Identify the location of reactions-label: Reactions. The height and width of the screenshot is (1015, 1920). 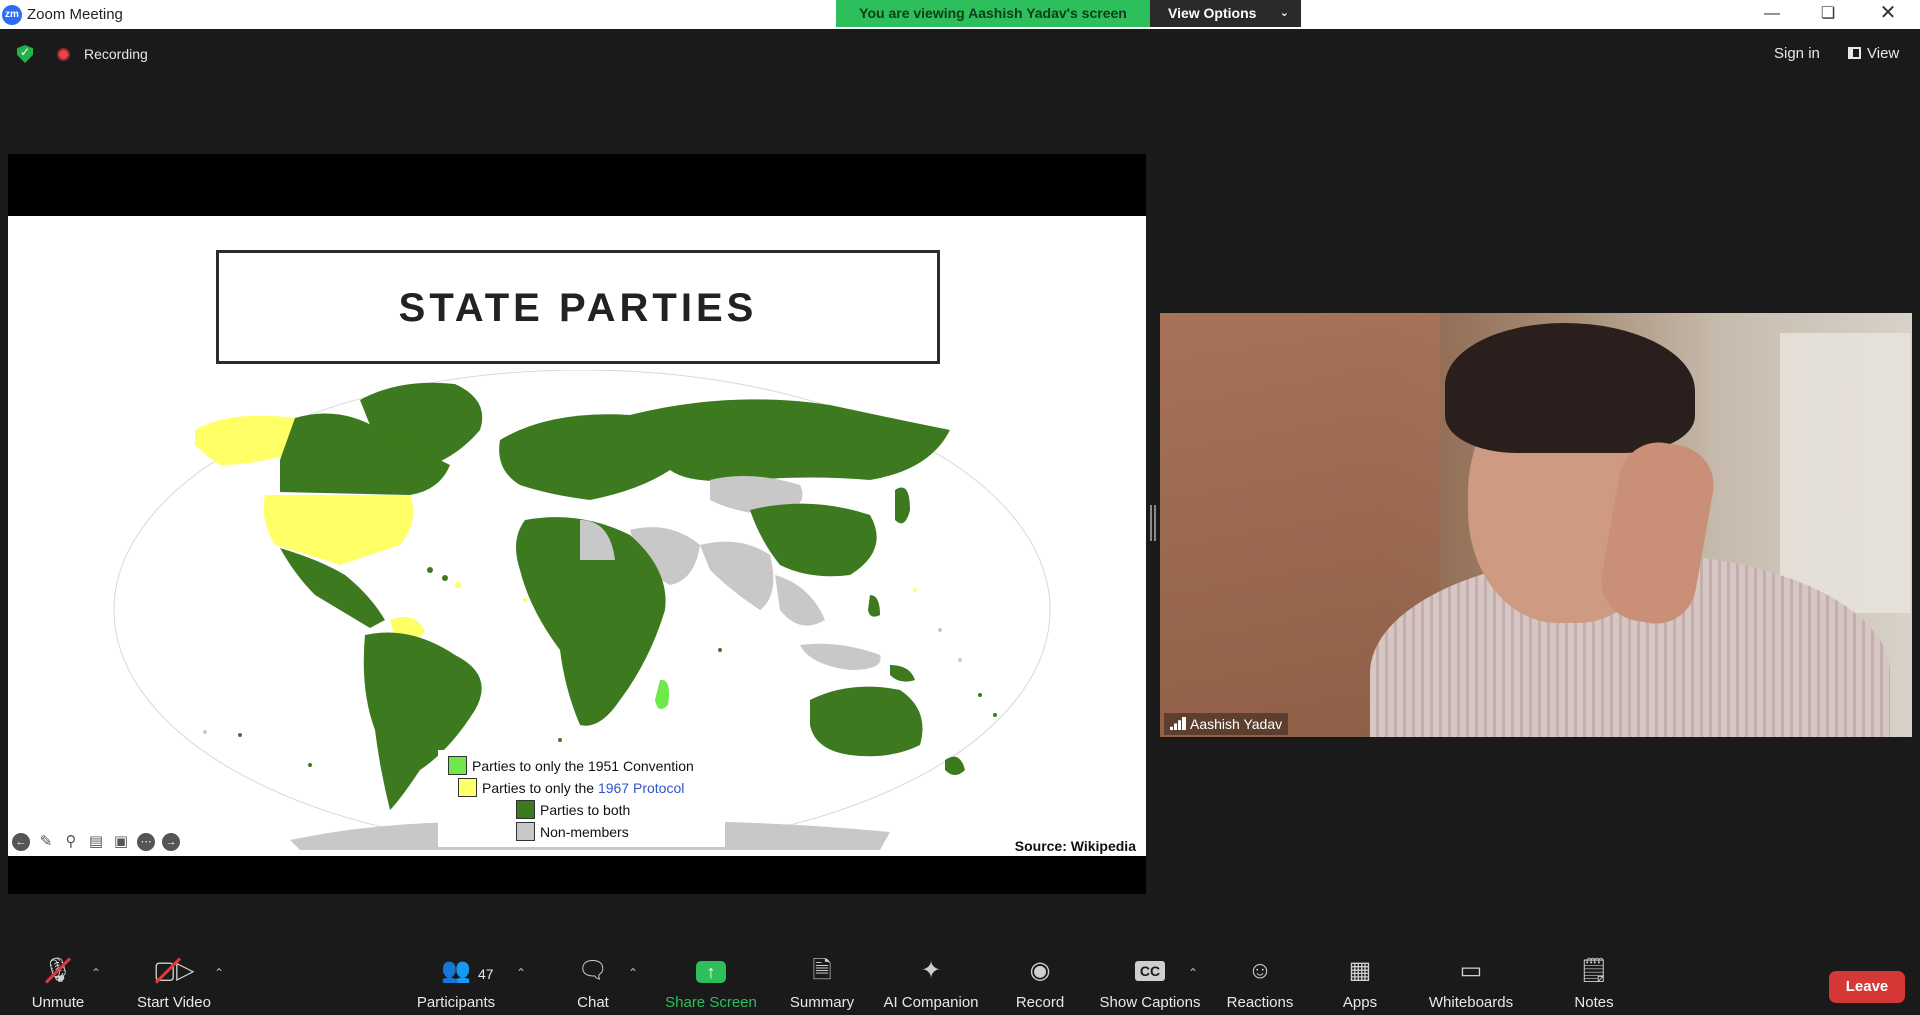
(1260, 1002).